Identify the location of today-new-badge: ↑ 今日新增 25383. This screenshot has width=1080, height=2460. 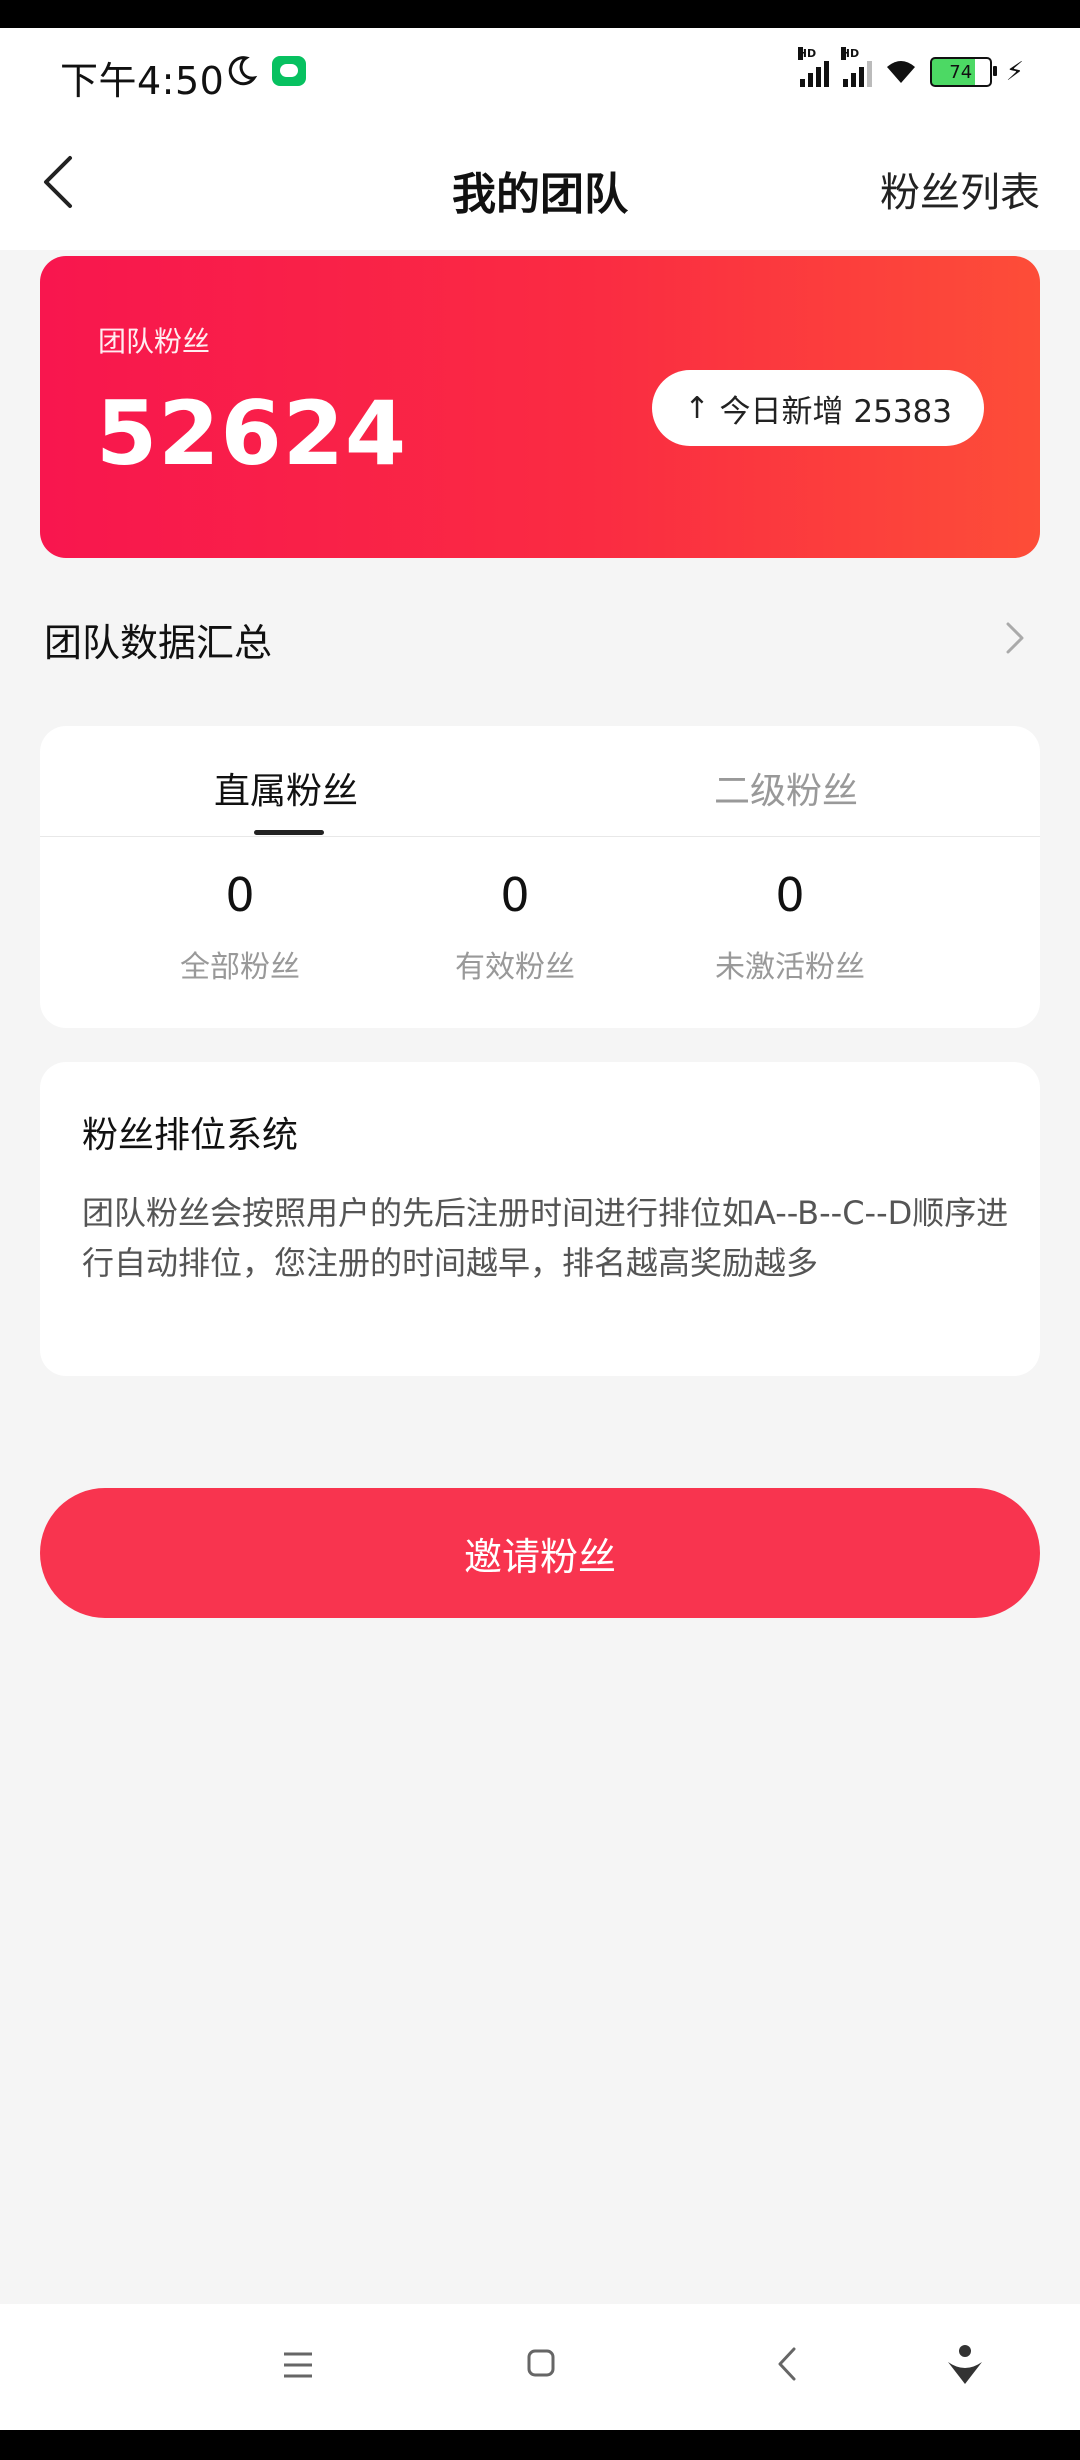
(818, 408).